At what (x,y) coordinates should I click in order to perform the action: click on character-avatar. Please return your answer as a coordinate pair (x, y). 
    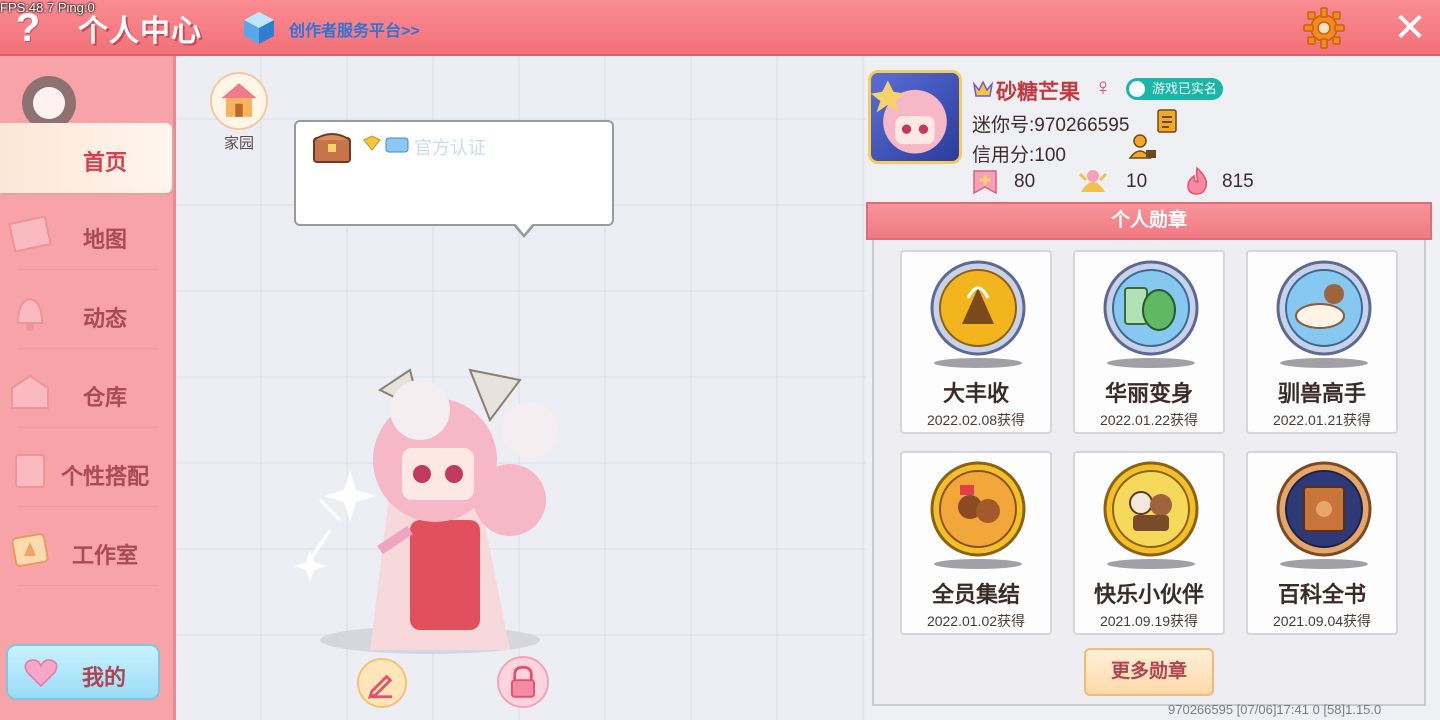
    Looking at the image, I should click on (435, 510).